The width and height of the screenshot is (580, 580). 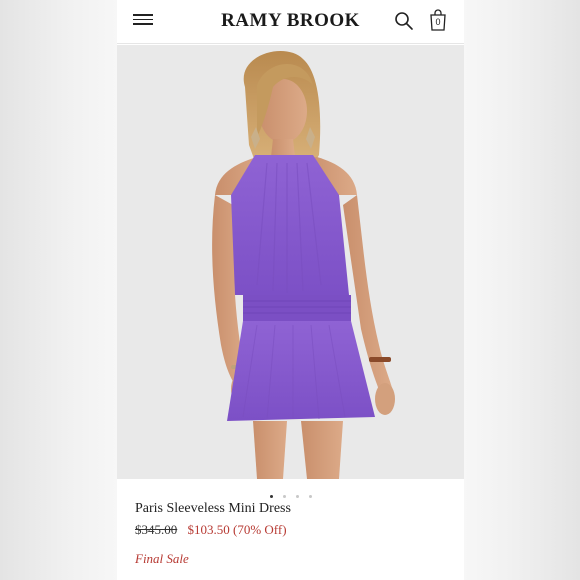 I want to click on cart-count: 0, so click(x=438, y=22).